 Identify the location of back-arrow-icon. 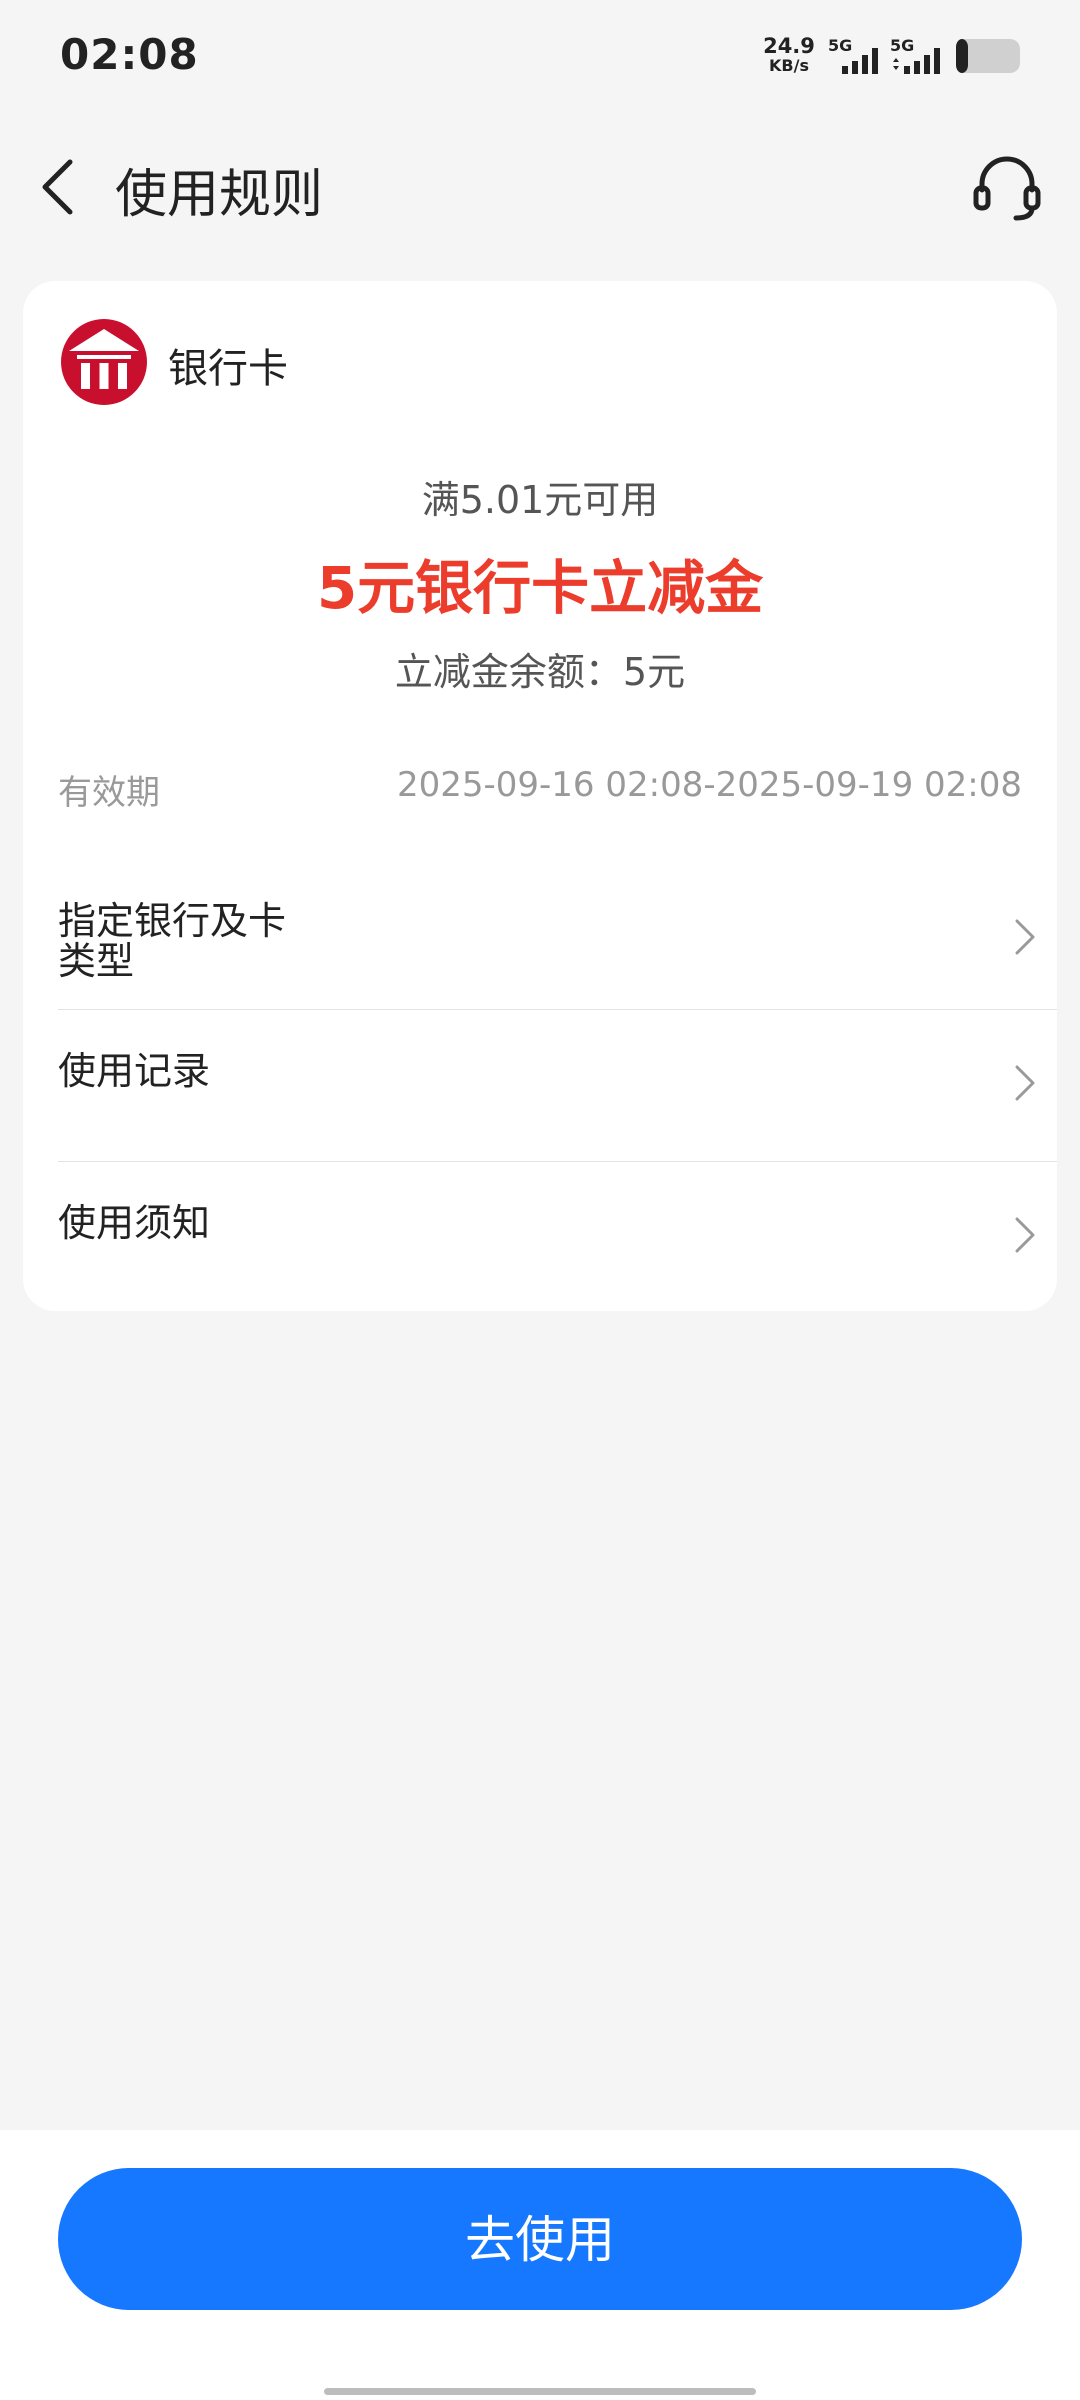
(60, 187).